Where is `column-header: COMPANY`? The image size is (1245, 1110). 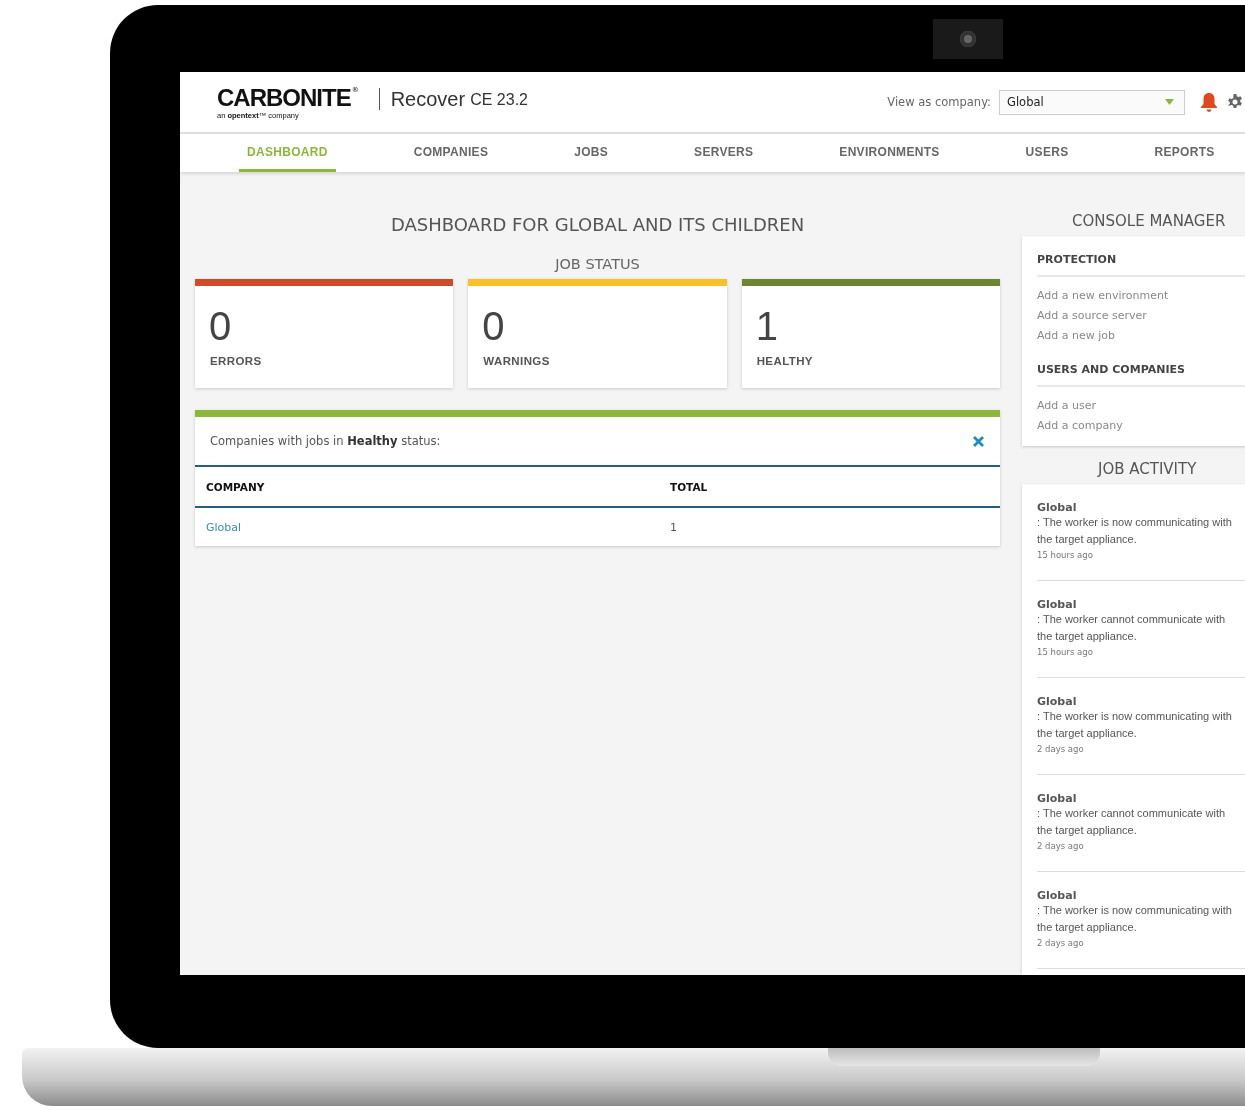
column-header: COMPANY is located at coordinates (236, 486).